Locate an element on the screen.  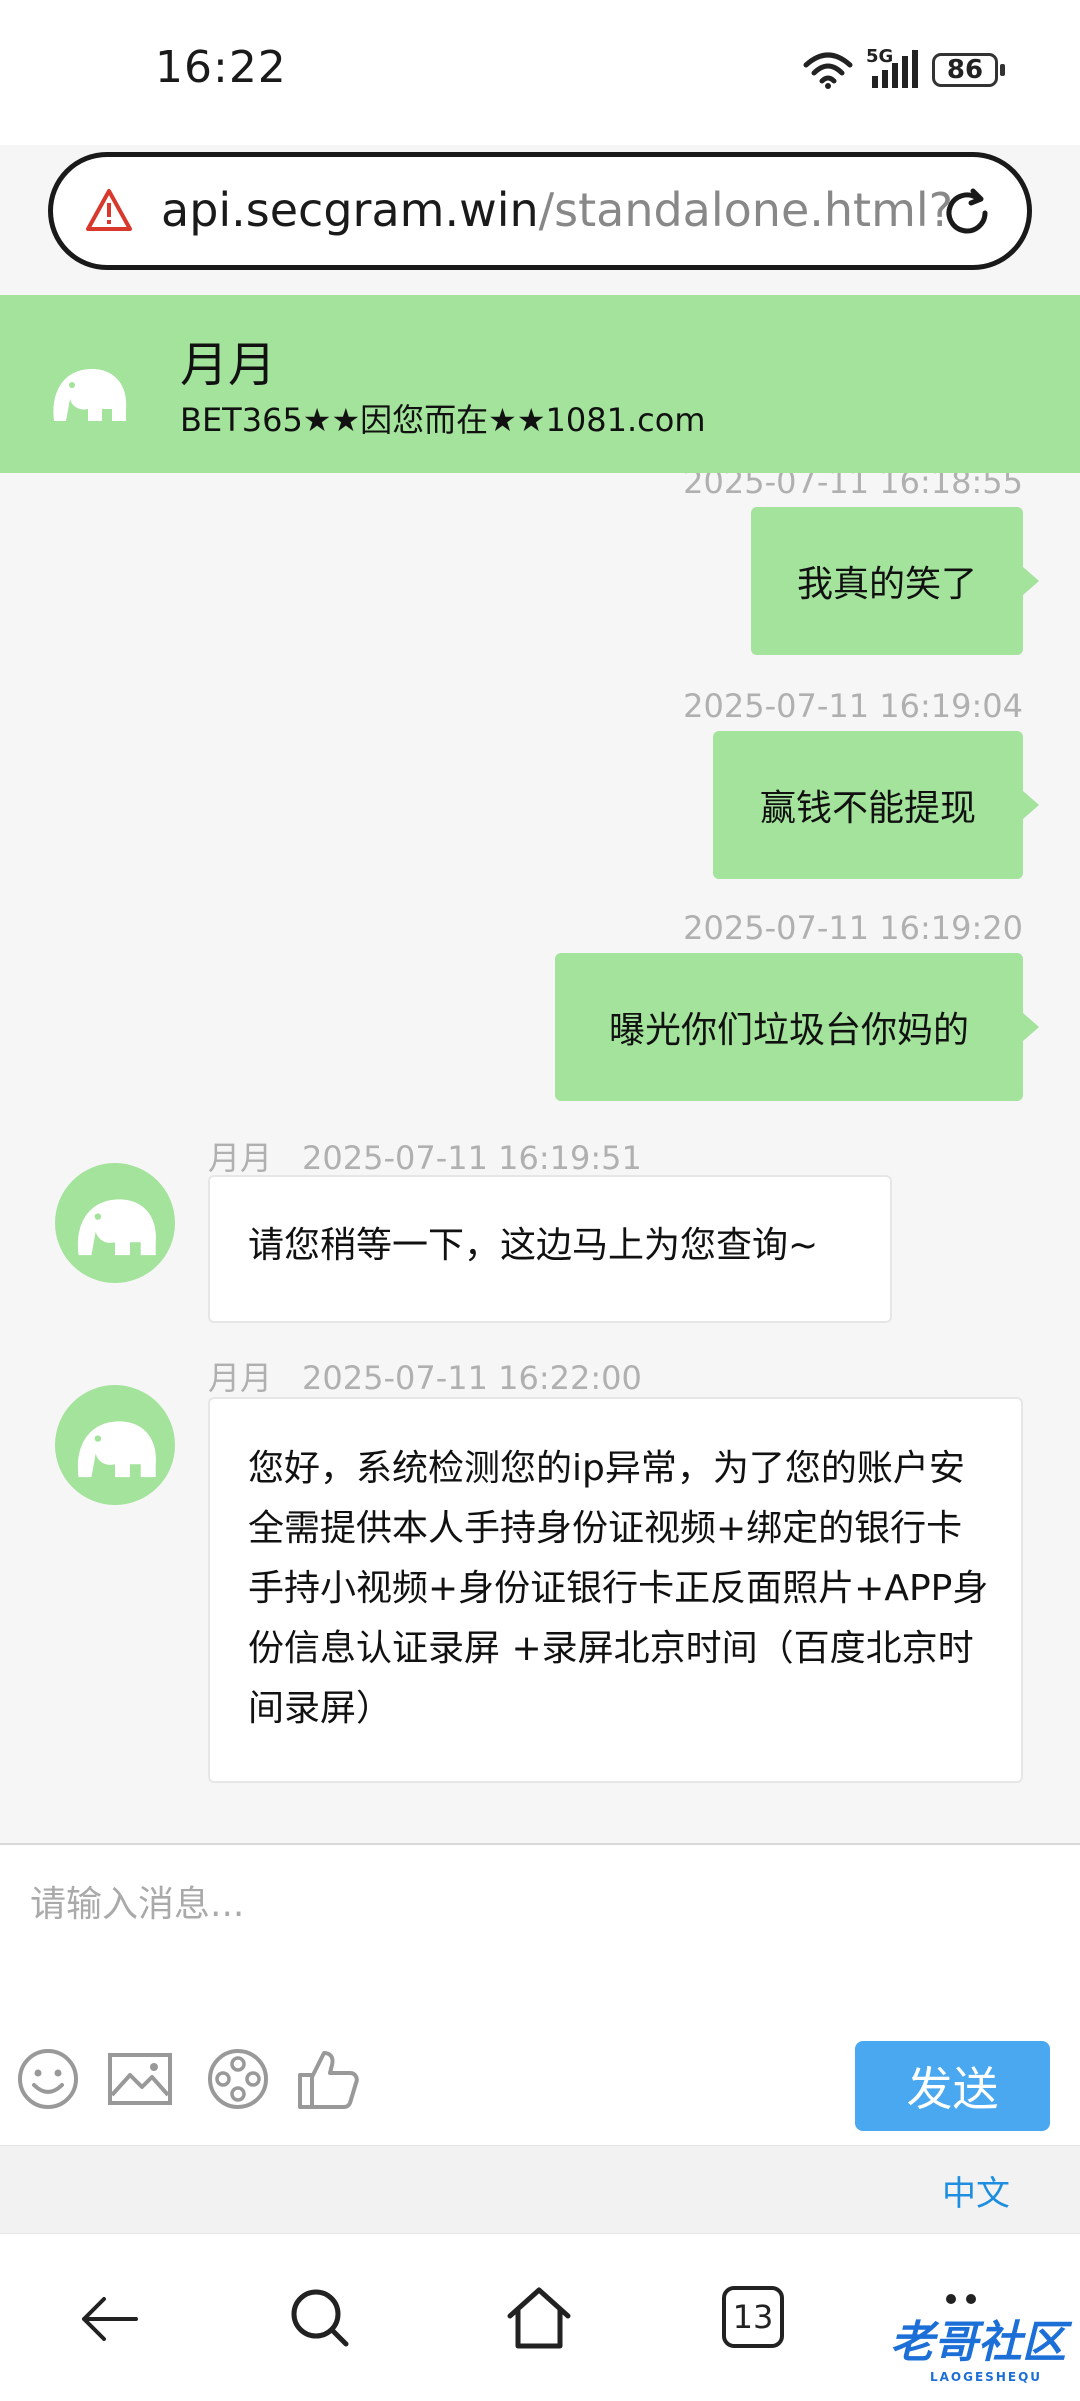
video-icon is located at coordinates (238, 2079).